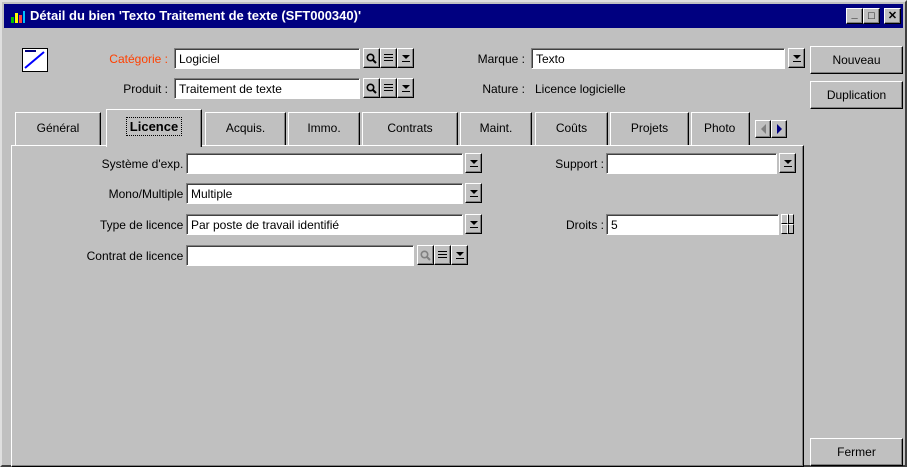 This screenshot has height=467, width=907. I want to click on close-button: ✕, so click(892, 16).